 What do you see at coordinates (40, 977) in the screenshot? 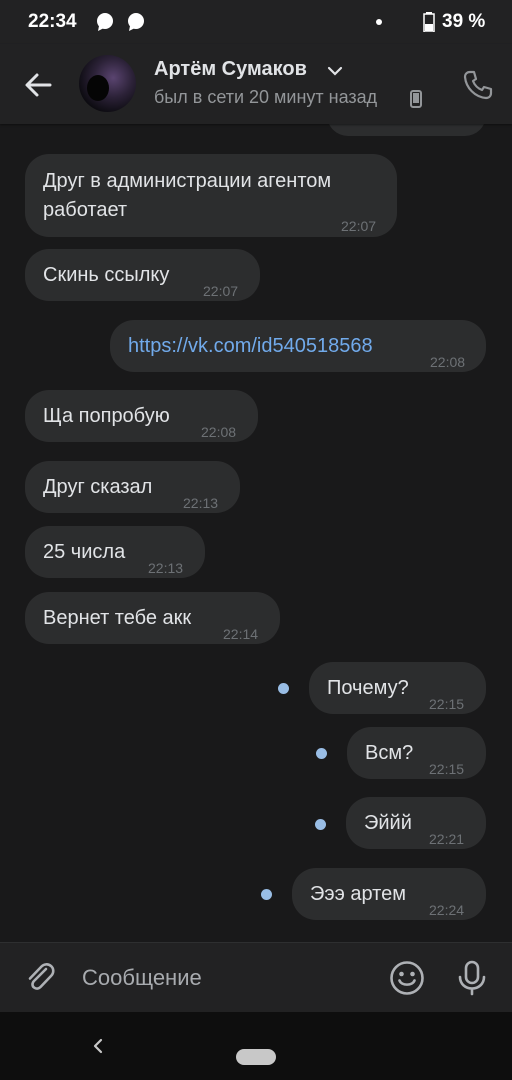
I see `paperclip-icon` at bounding box center [40, 977].